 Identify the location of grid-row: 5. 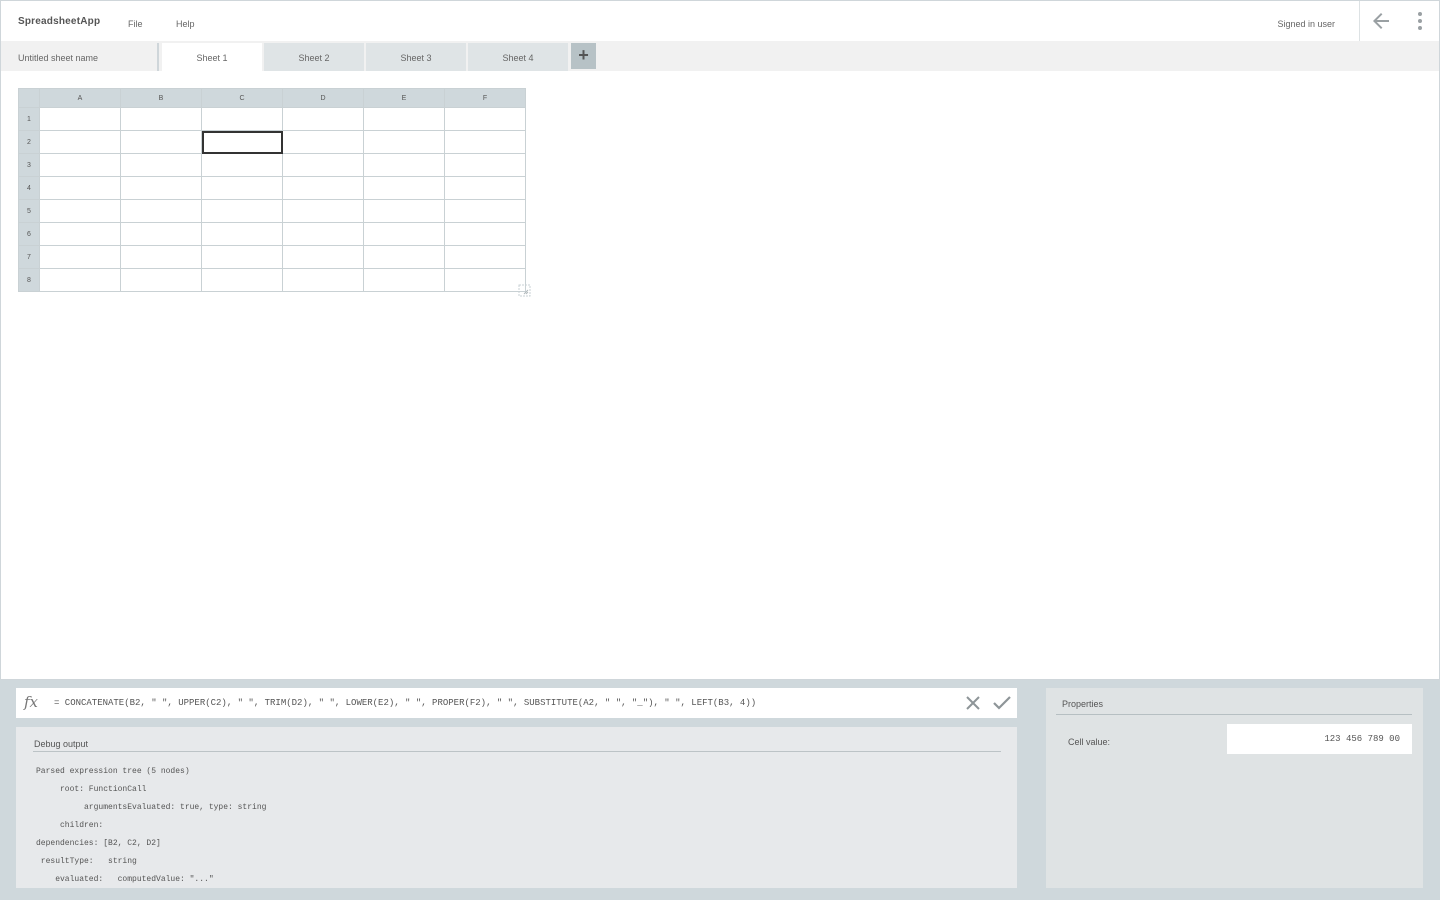
(272, 211).